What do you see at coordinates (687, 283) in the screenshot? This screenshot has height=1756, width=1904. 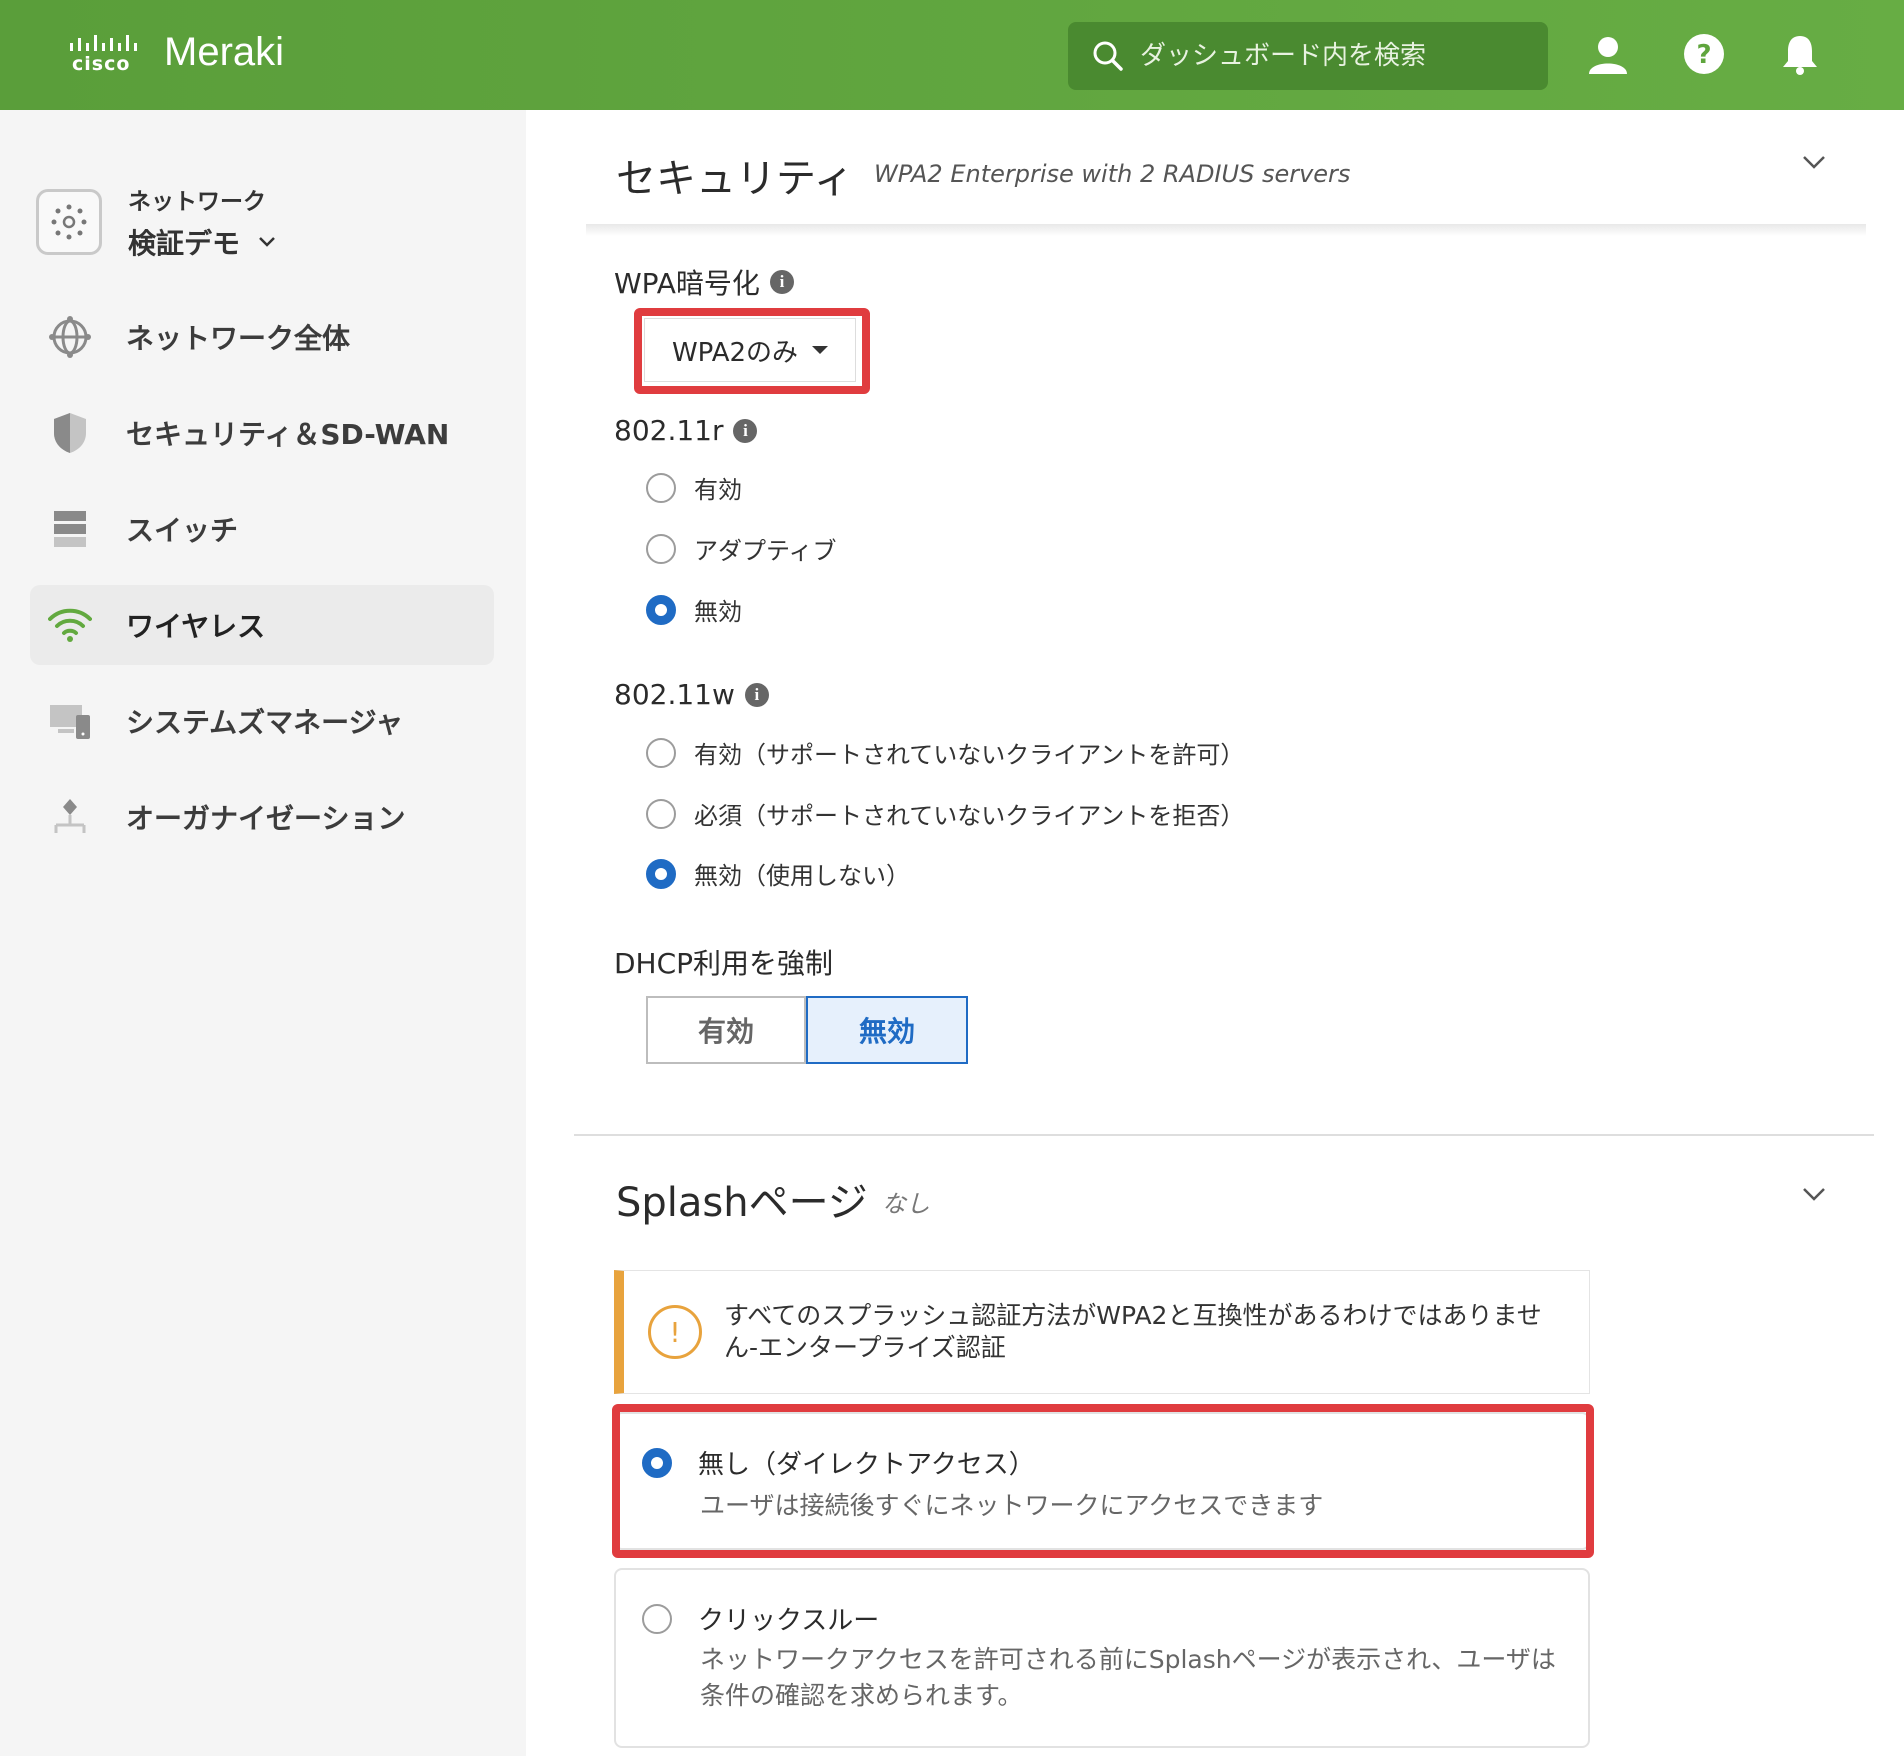 I see `wpa-encryption-label-text: WPA暗号化` at bounding box center [687, 283].